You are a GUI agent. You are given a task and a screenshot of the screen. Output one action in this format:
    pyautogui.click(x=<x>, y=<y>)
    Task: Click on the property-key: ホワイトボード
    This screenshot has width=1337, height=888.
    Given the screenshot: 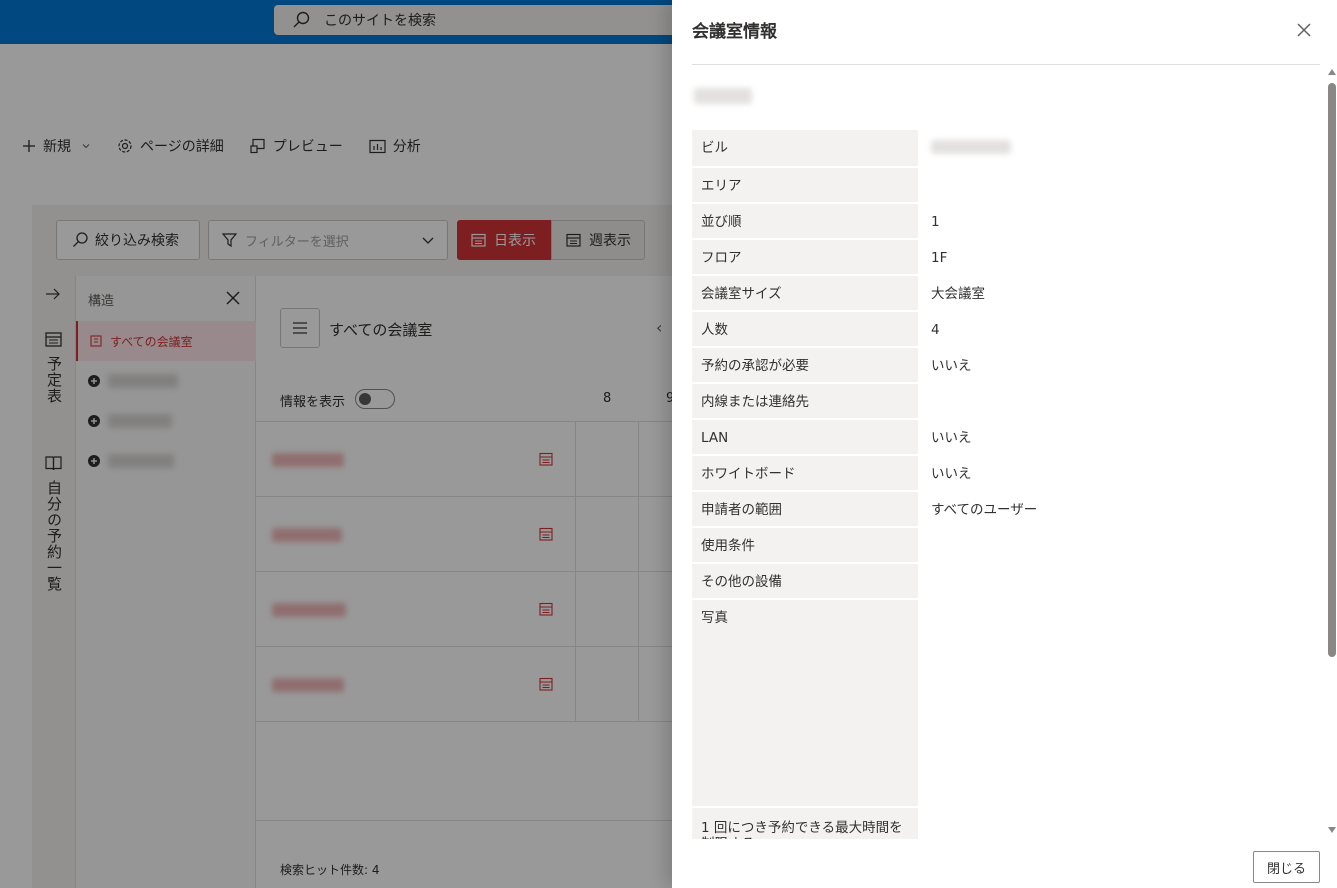 What is the action you would take?
    pyautogui.click(x=805, y=473)
    